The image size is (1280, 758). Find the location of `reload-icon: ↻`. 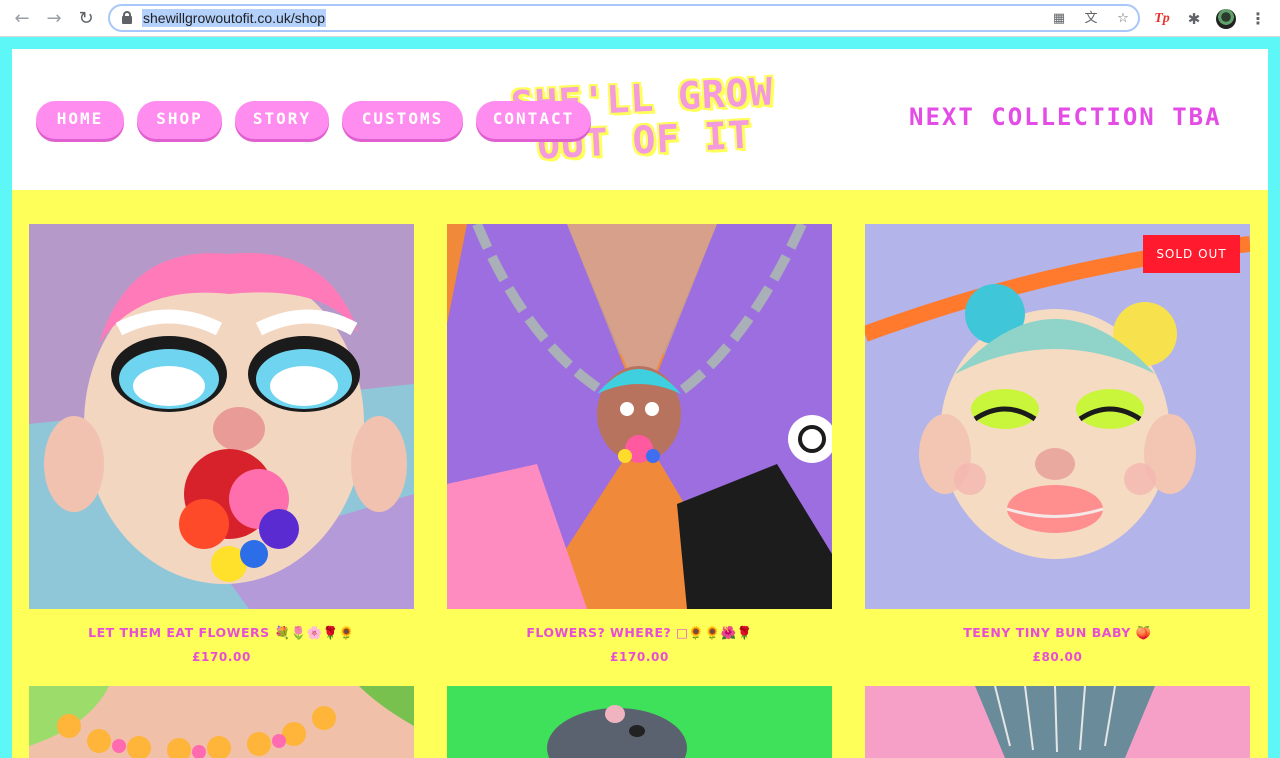

reload-icon: ↻ is located at coordinates (86, 19).